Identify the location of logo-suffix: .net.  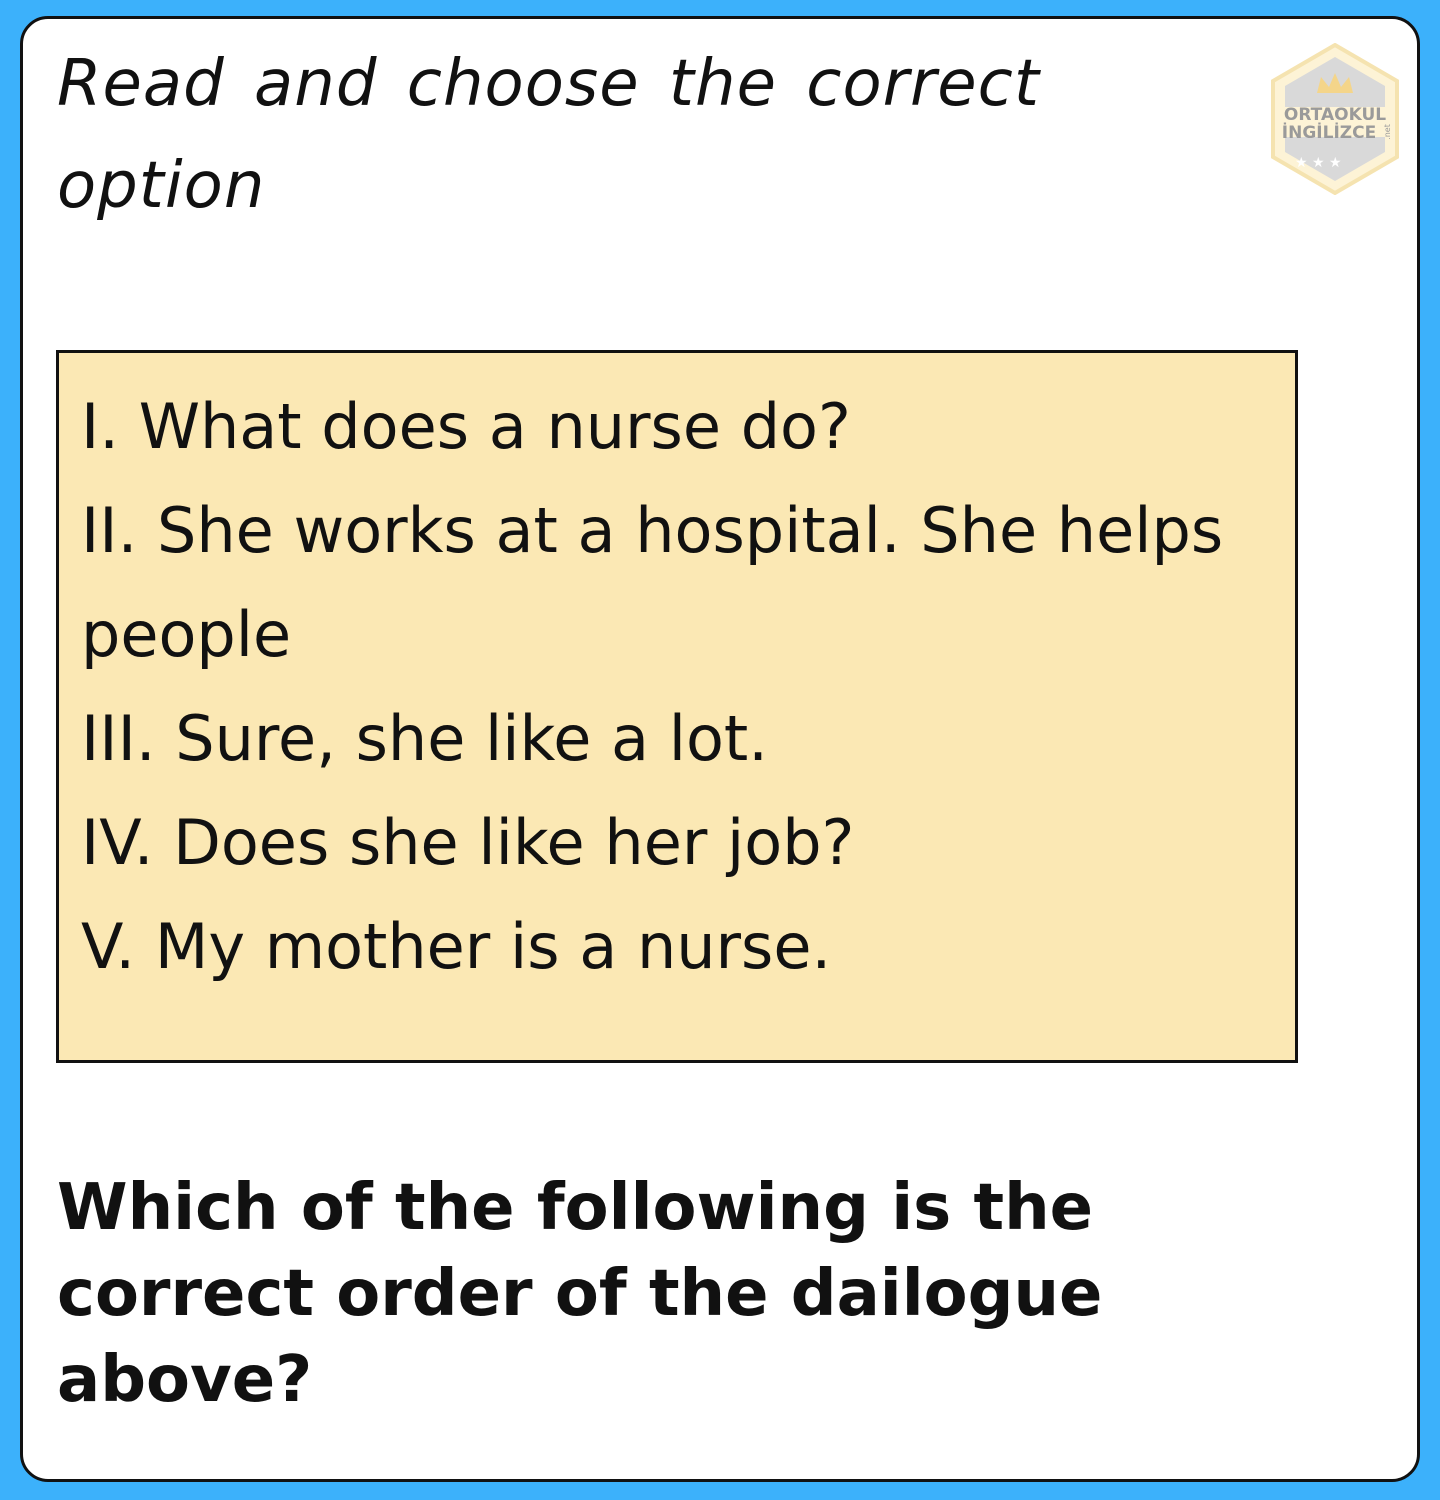
(1387, 132).